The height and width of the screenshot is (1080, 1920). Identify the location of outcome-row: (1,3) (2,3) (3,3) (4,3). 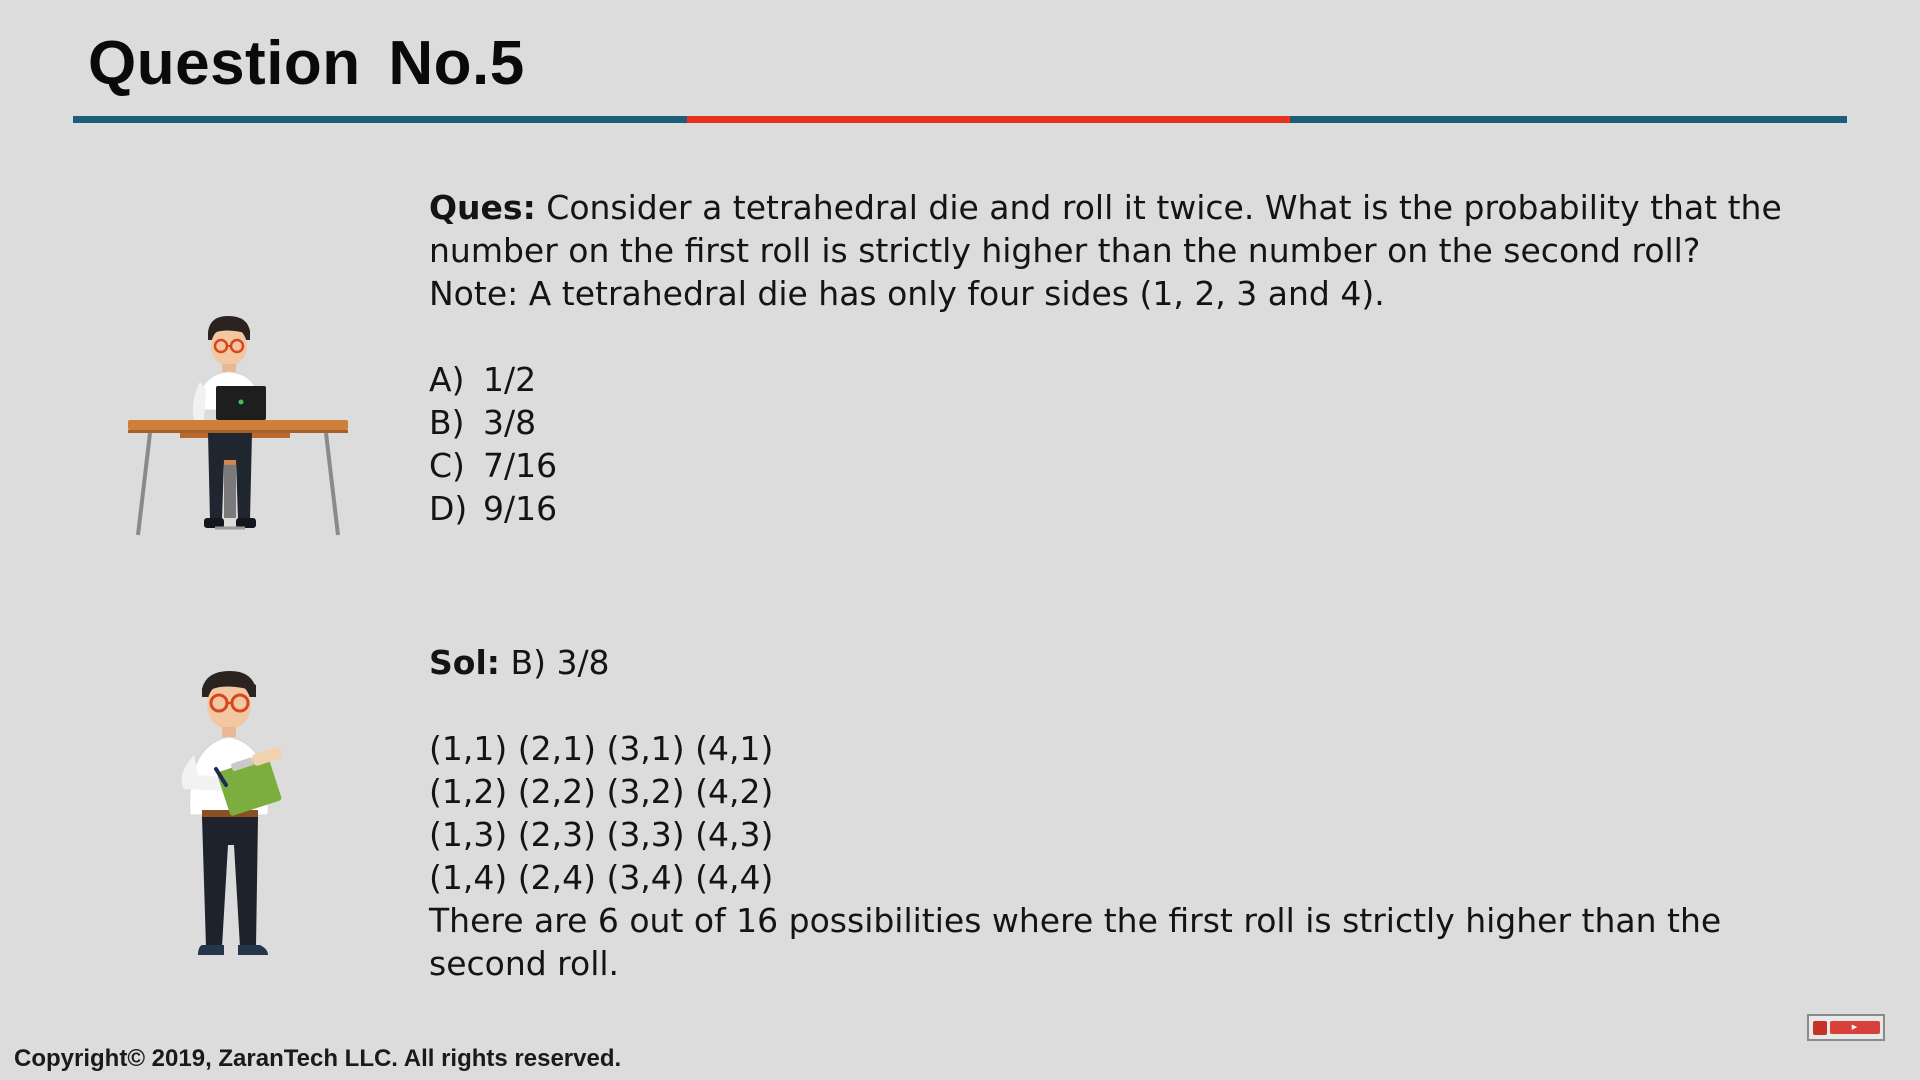
(601, 834).